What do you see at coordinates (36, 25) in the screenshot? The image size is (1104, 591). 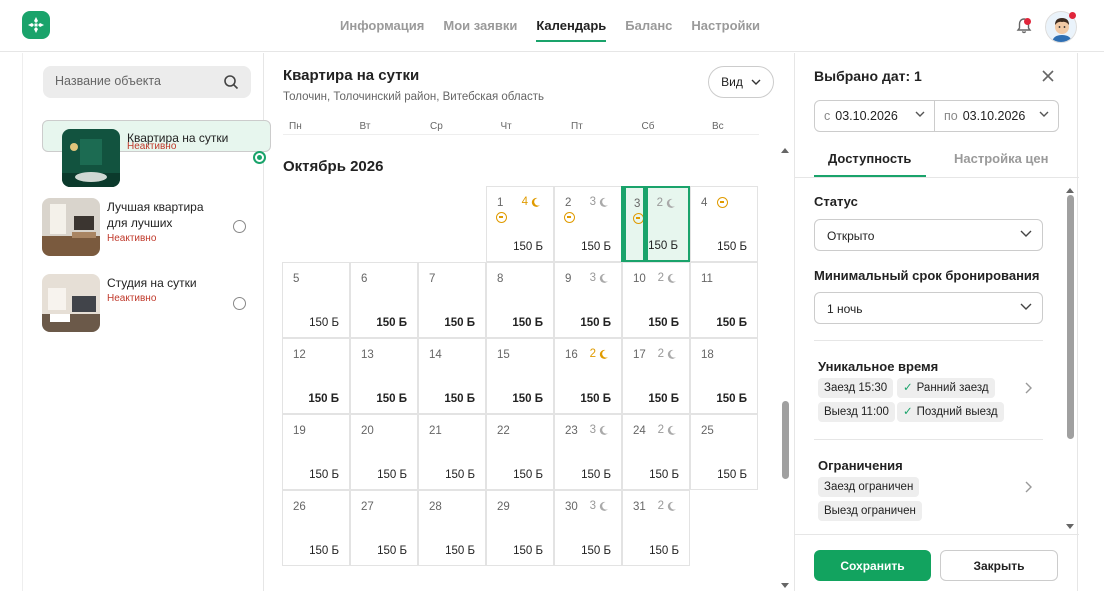 I see `app-logo` at bounding box center [36, 25].